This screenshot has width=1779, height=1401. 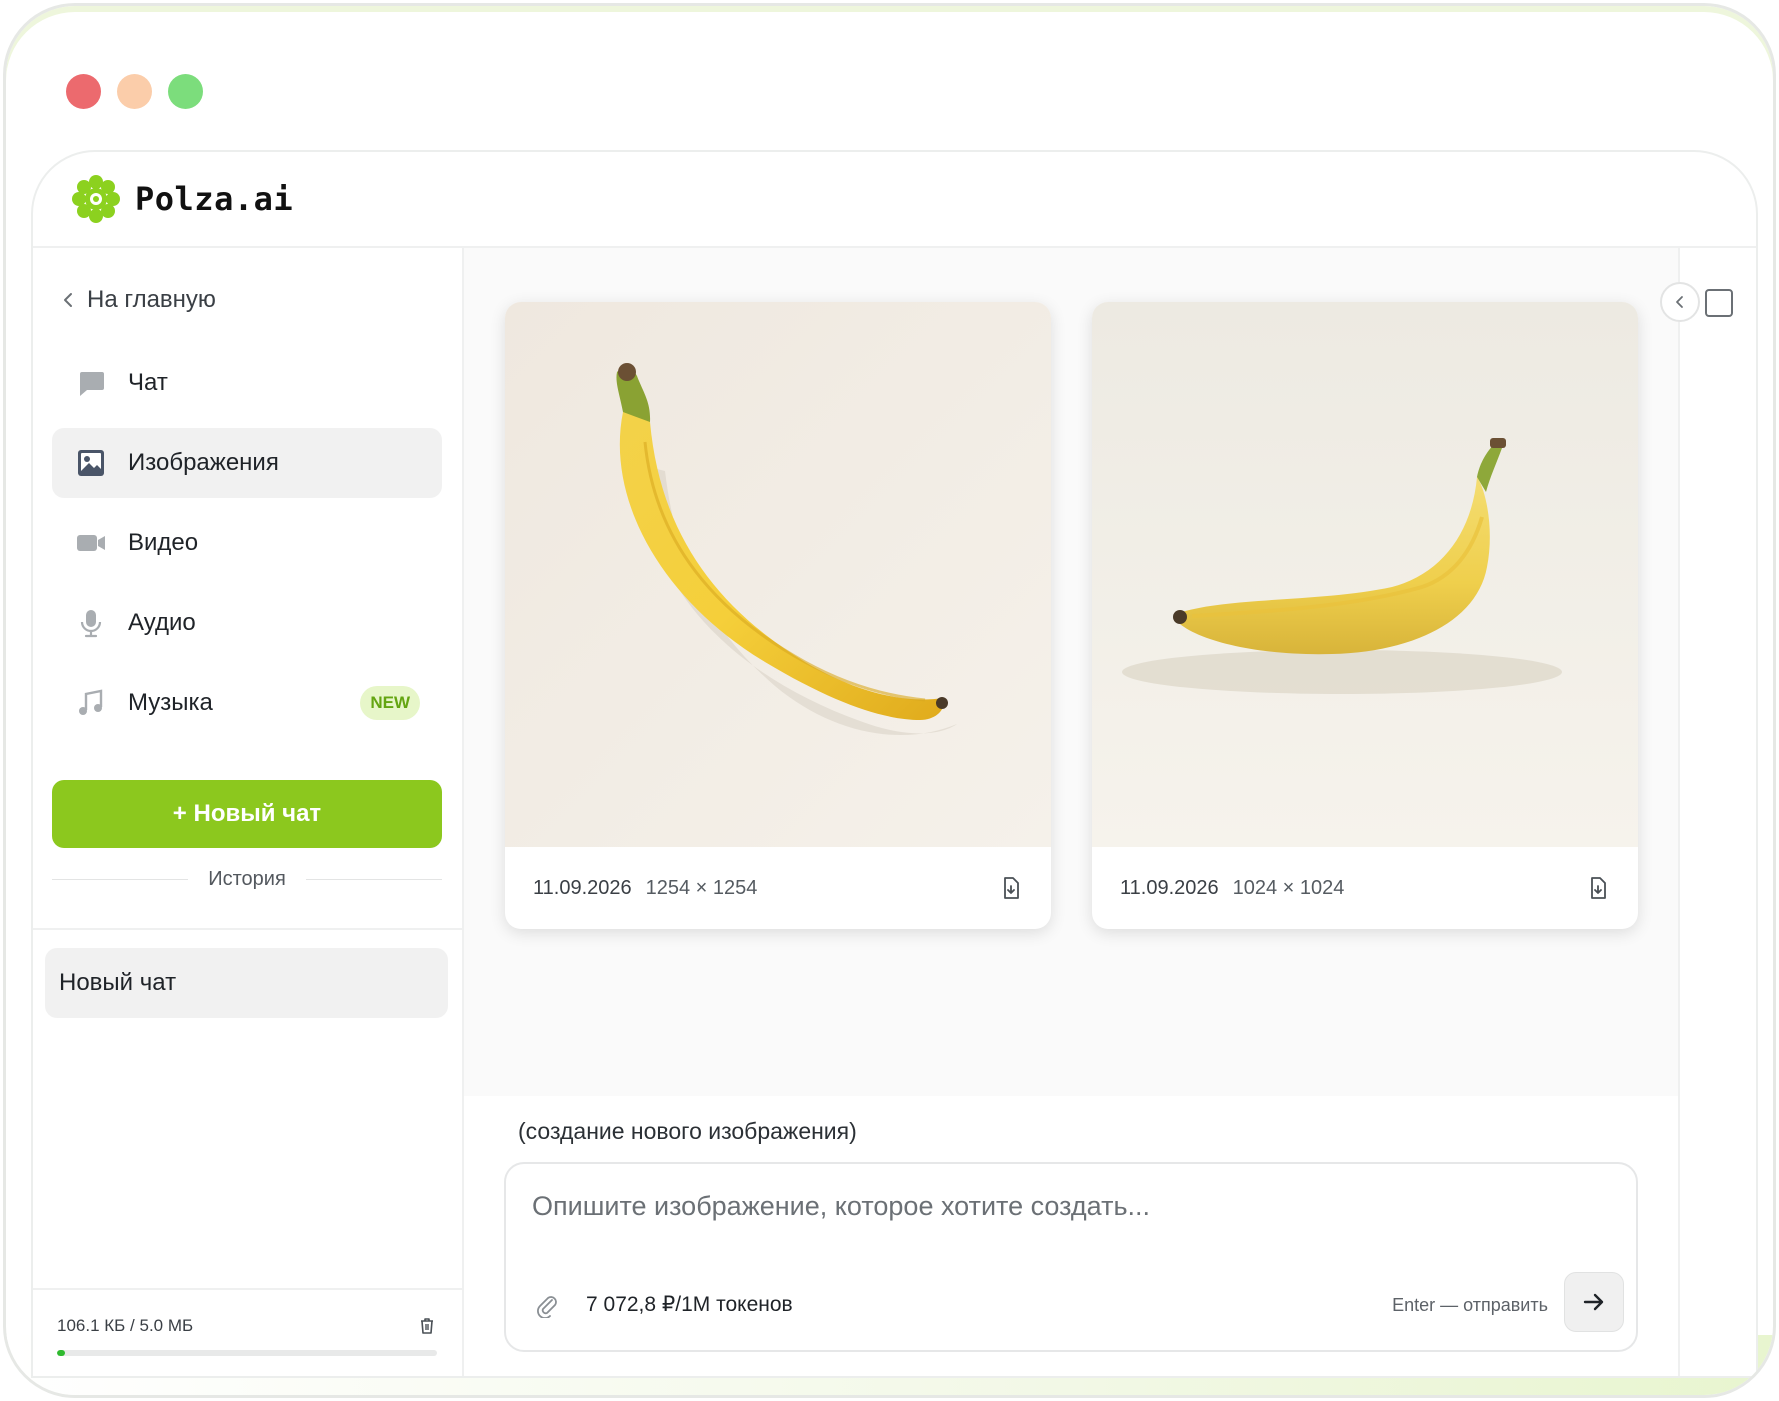 I want to click on minimize-window-button, so click(x=134, y=91).